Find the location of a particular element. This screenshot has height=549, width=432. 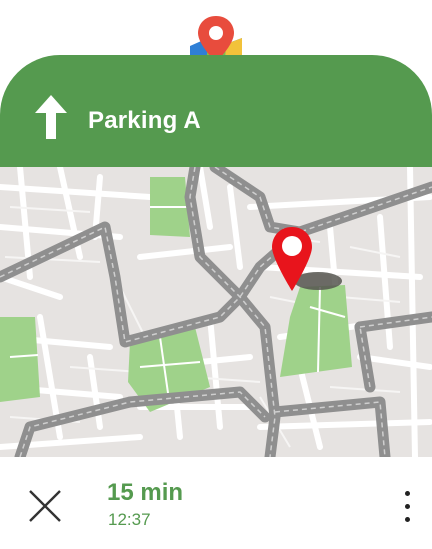

destination-label: Parking A is located at coordinates (144, 120).